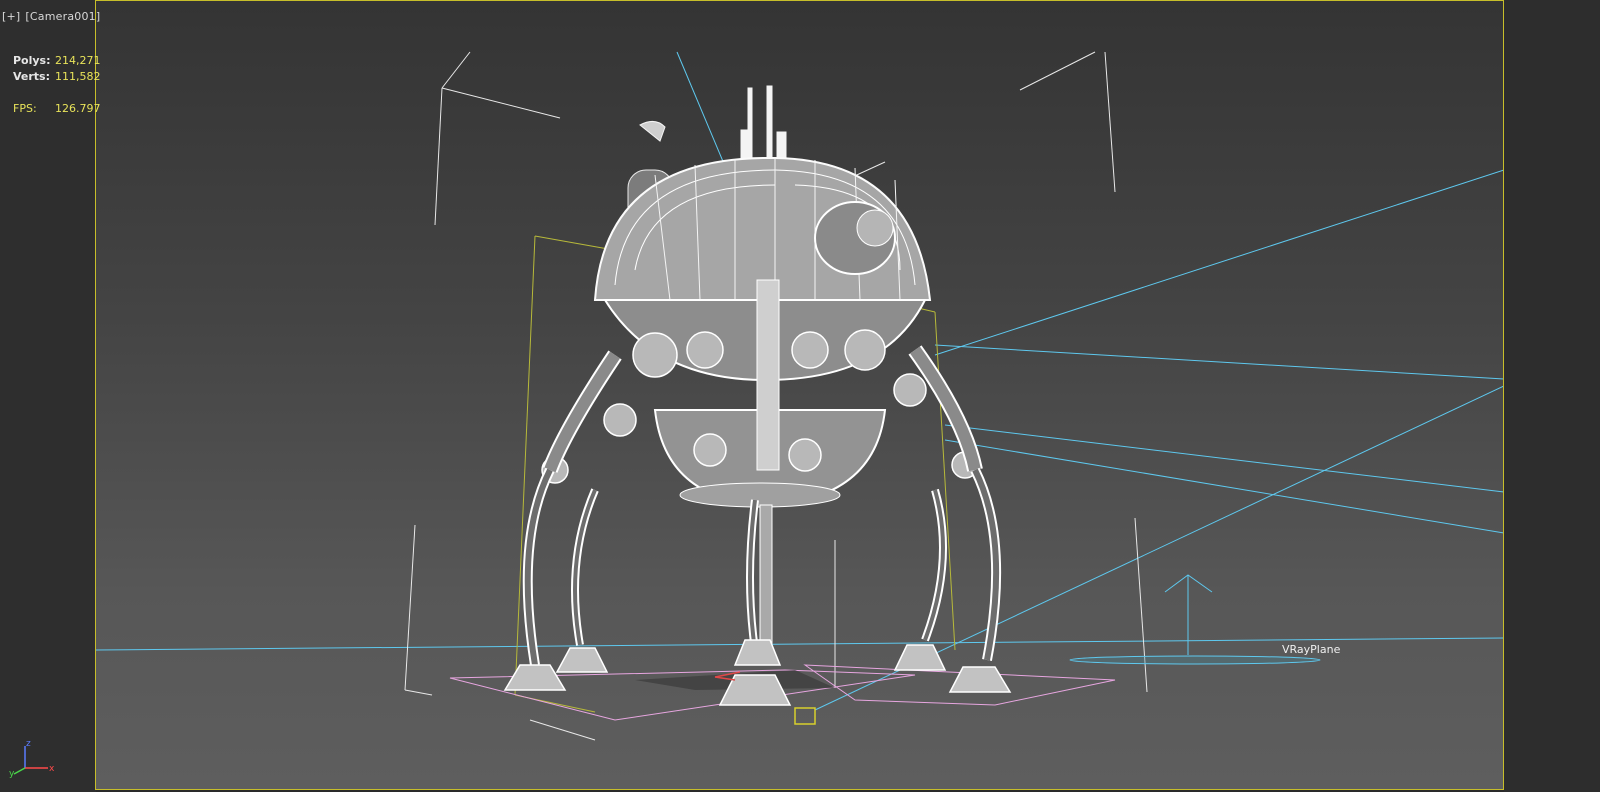  What do you see at coordinates (78, 60) in the screenshot?
I see `stat-polys-value: 214,271` at bounding box center [78, 60].